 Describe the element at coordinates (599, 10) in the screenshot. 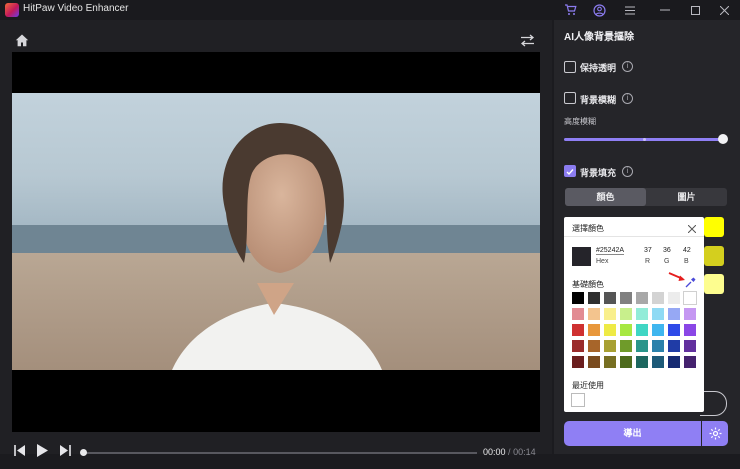

I see `account-icon` at that location.